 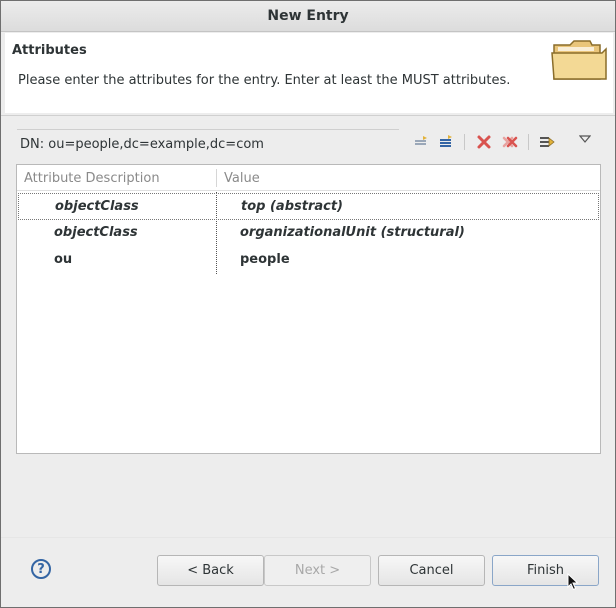 What do you see at coordinates (308, 537) in the screenshot?
I see `footer-divider` at bounding box center [308, 537].